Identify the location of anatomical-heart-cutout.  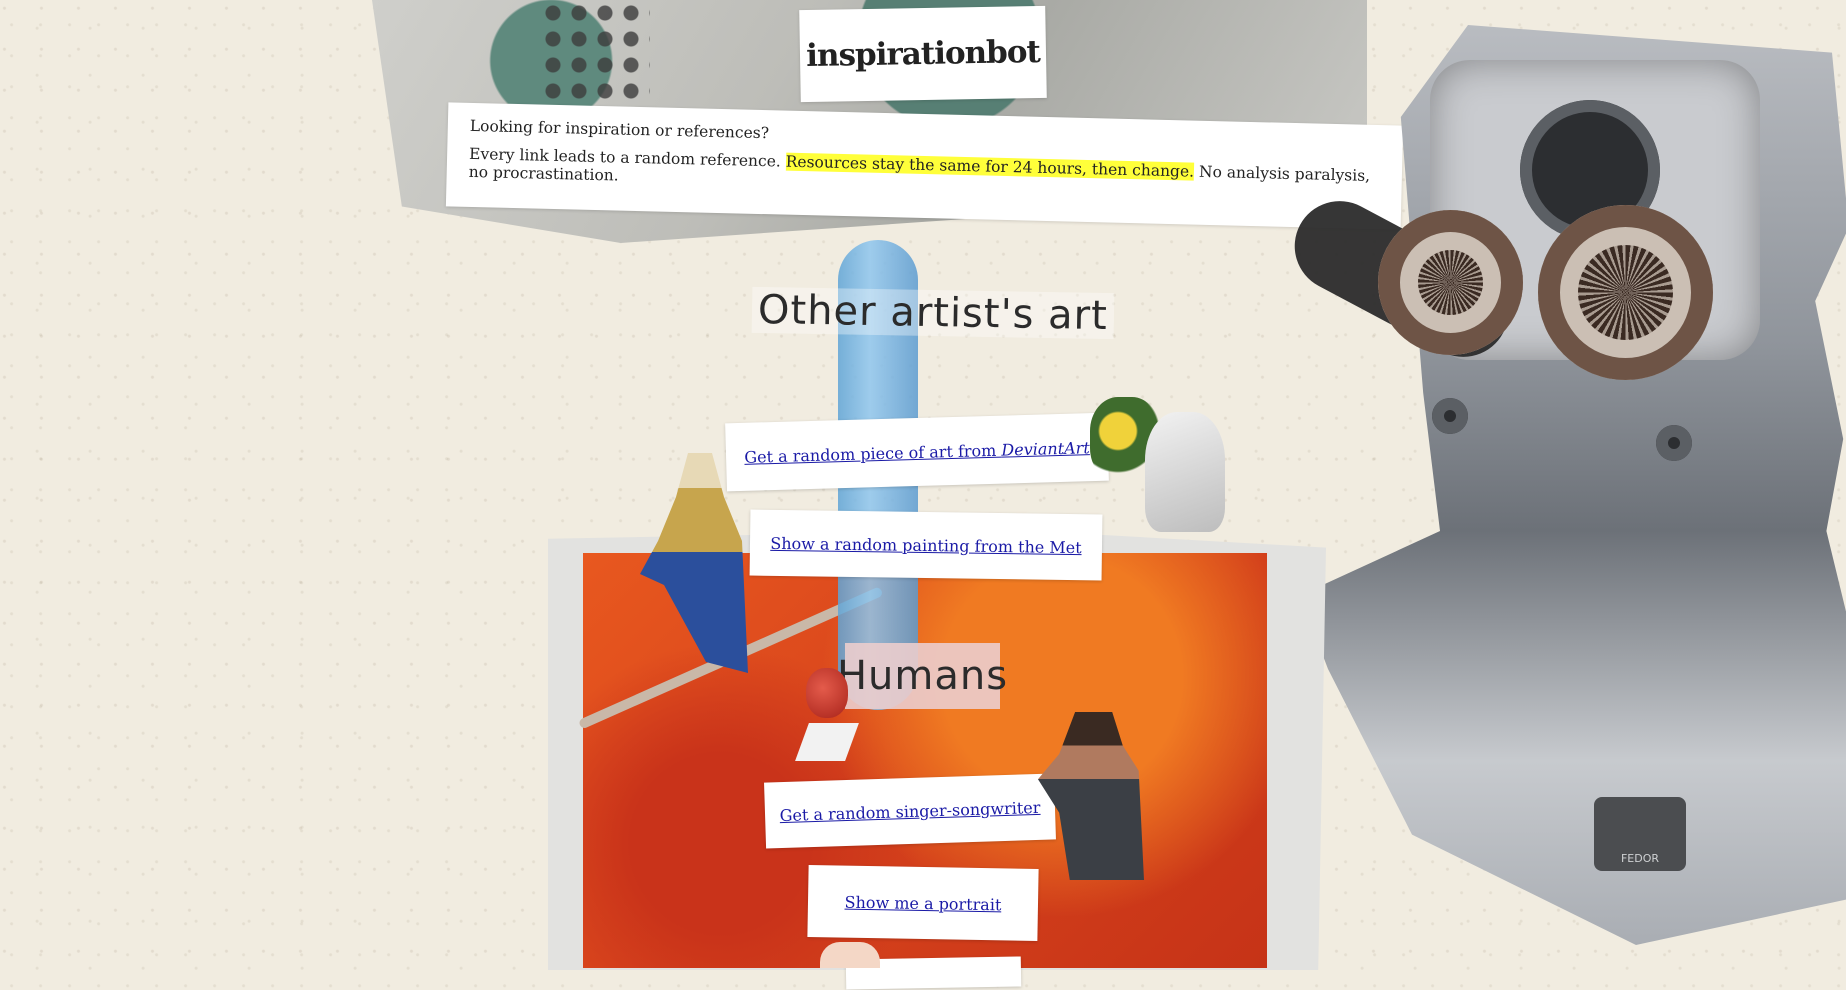
(827, 715).